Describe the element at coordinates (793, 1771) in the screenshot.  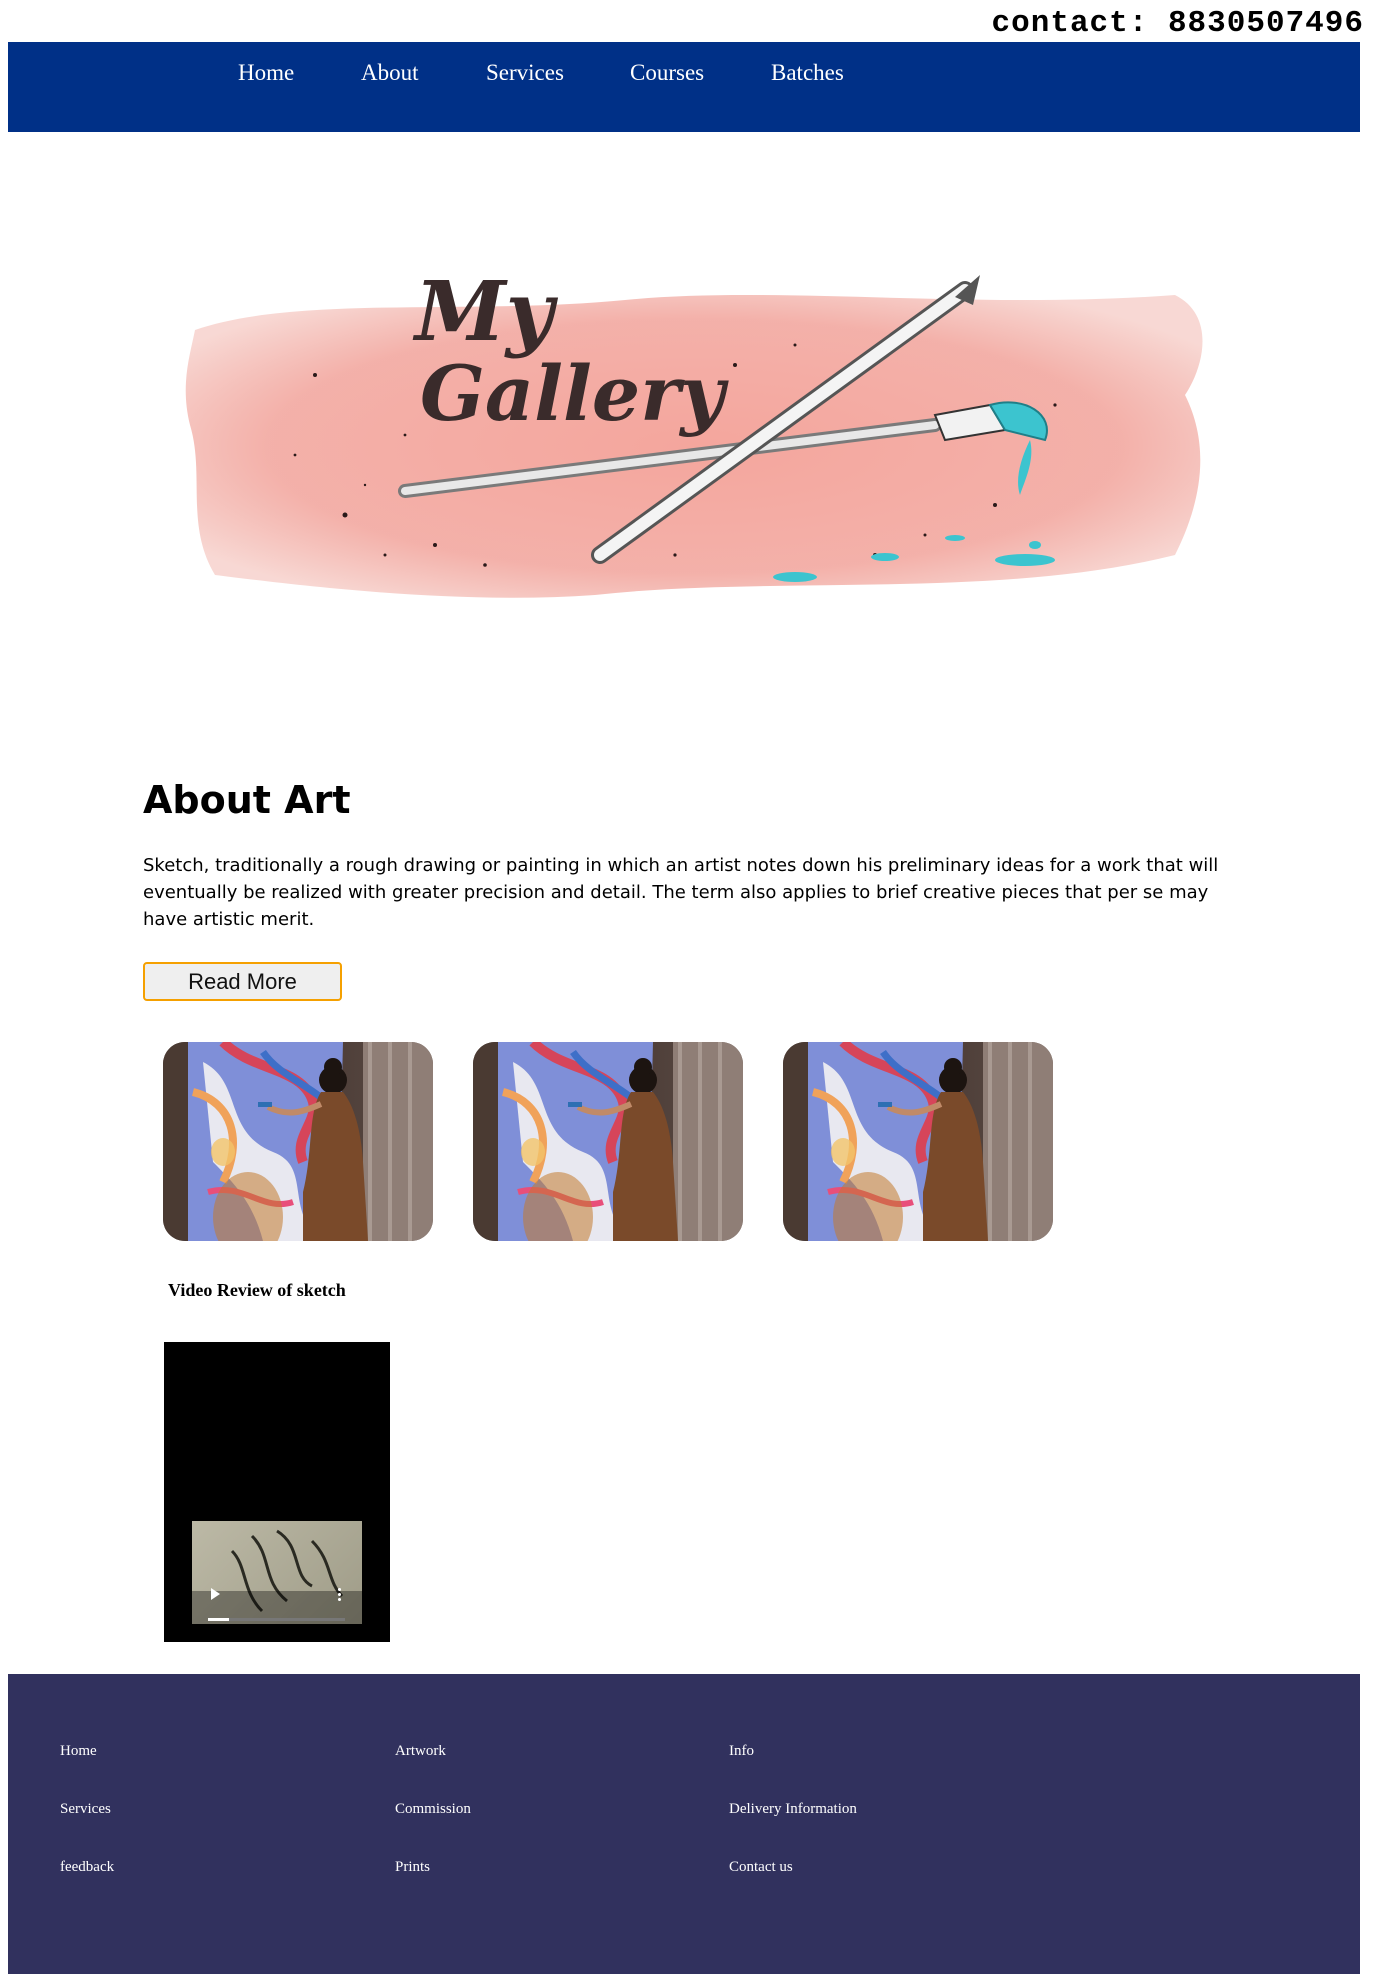
I see `footer-link-info: Info` at that location.